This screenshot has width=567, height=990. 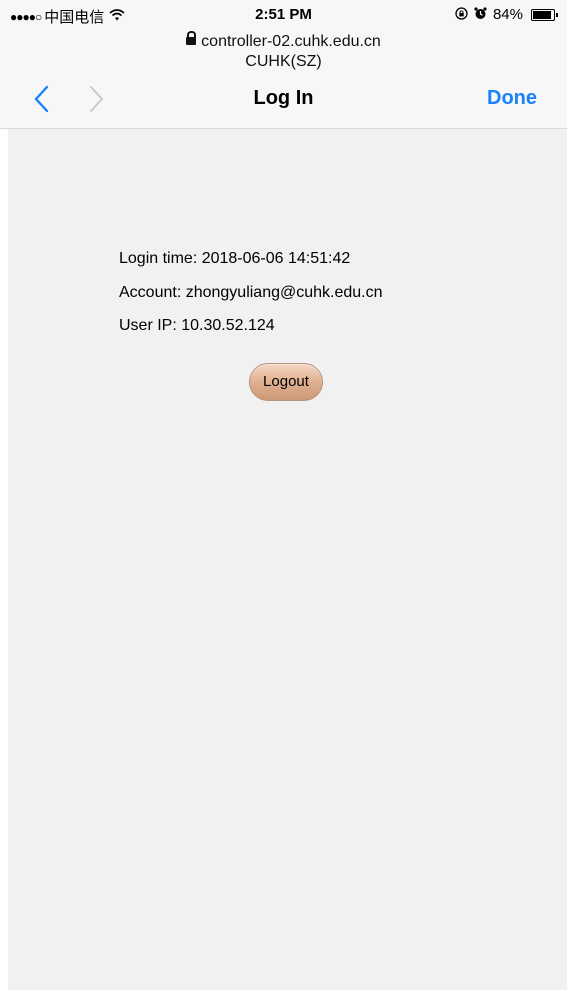 What do you see at coordinates (461, 14) in the screenshot?
I see `rotation-lock-icon` at bounding box center [461, 14].